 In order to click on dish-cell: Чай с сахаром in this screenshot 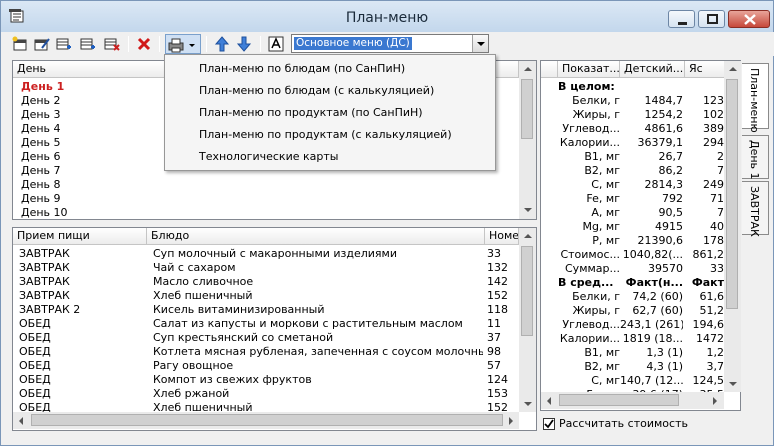, I will do `click(318, 268)`.